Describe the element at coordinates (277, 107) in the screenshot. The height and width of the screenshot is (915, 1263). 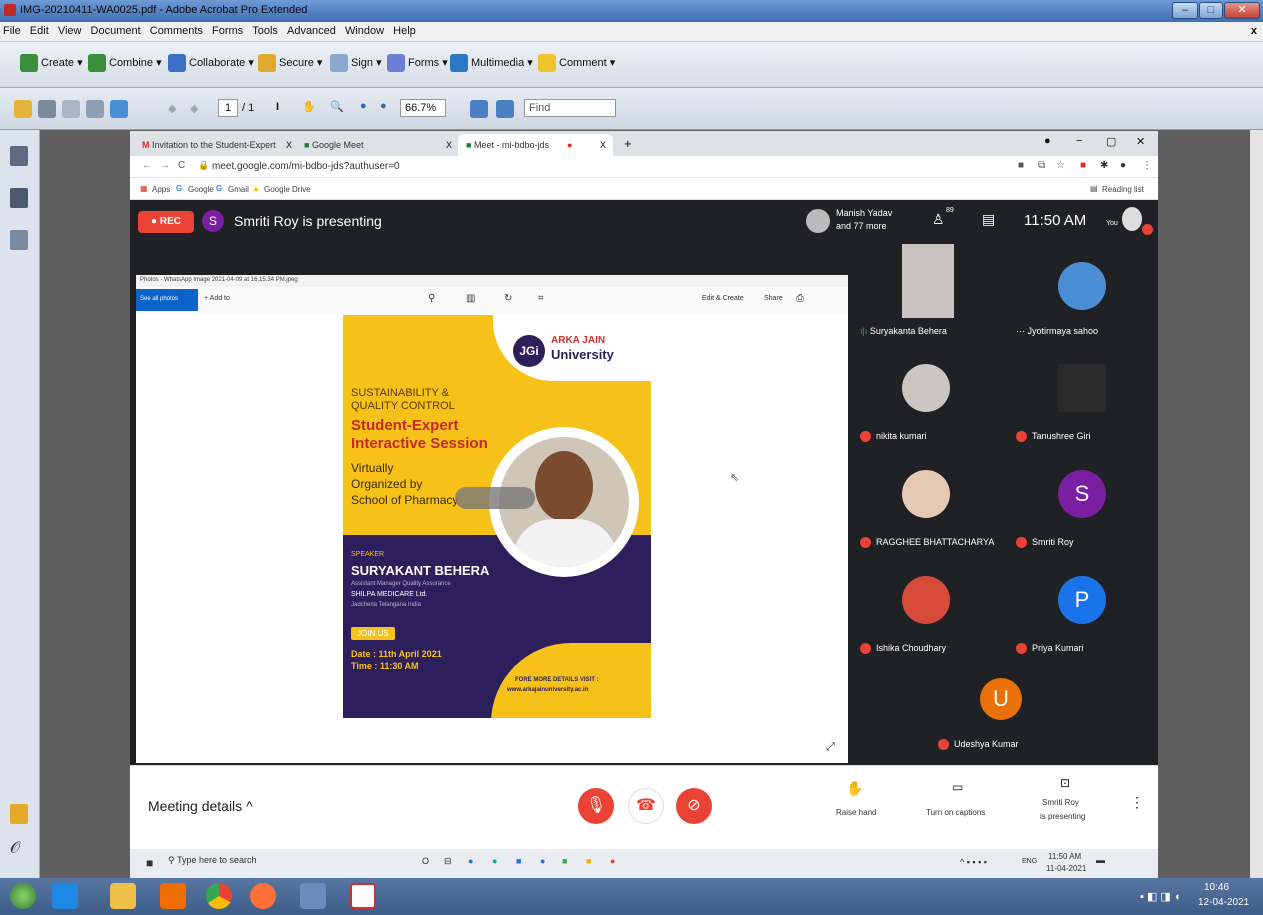
I see `select-tool-icon: I` at that location.